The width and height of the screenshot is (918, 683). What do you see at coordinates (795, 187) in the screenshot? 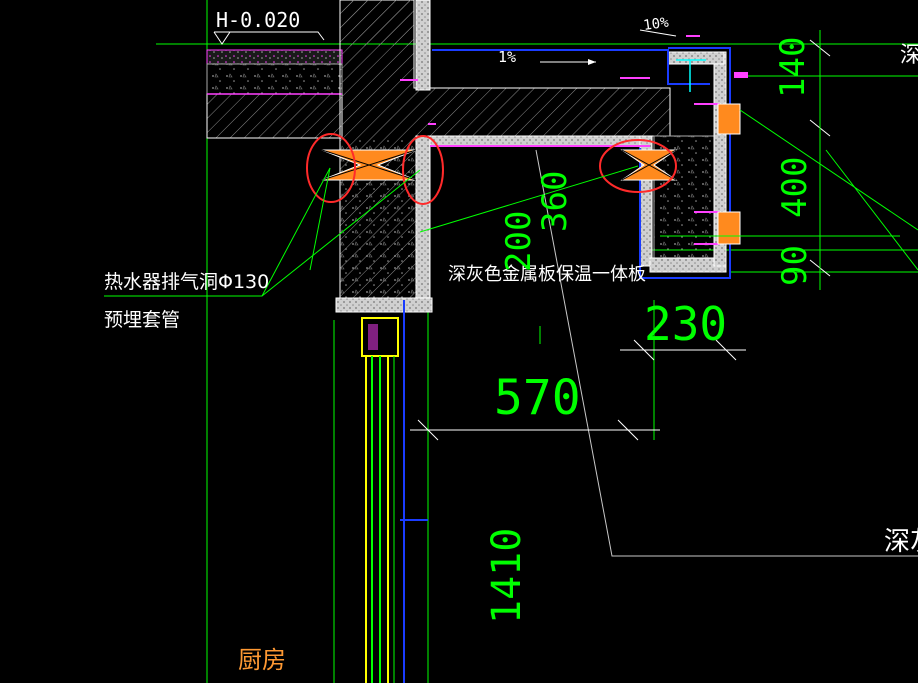
I see `dim-400: 400` at bounding box center [795, 187].